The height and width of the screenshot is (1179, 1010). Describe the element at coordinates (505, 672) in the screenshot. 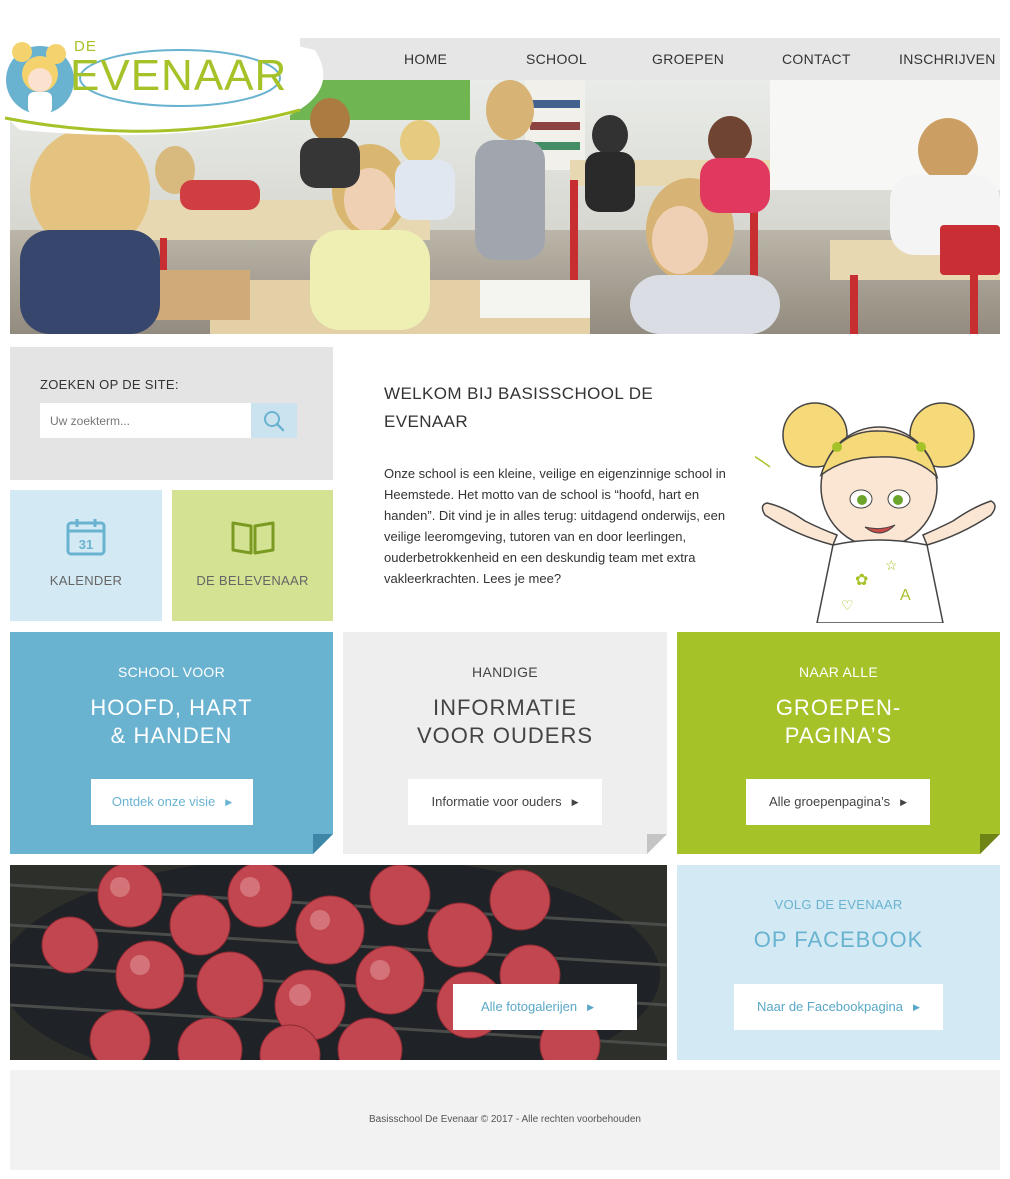

I see `feature-parents-sub: HANDIGE` at that location.